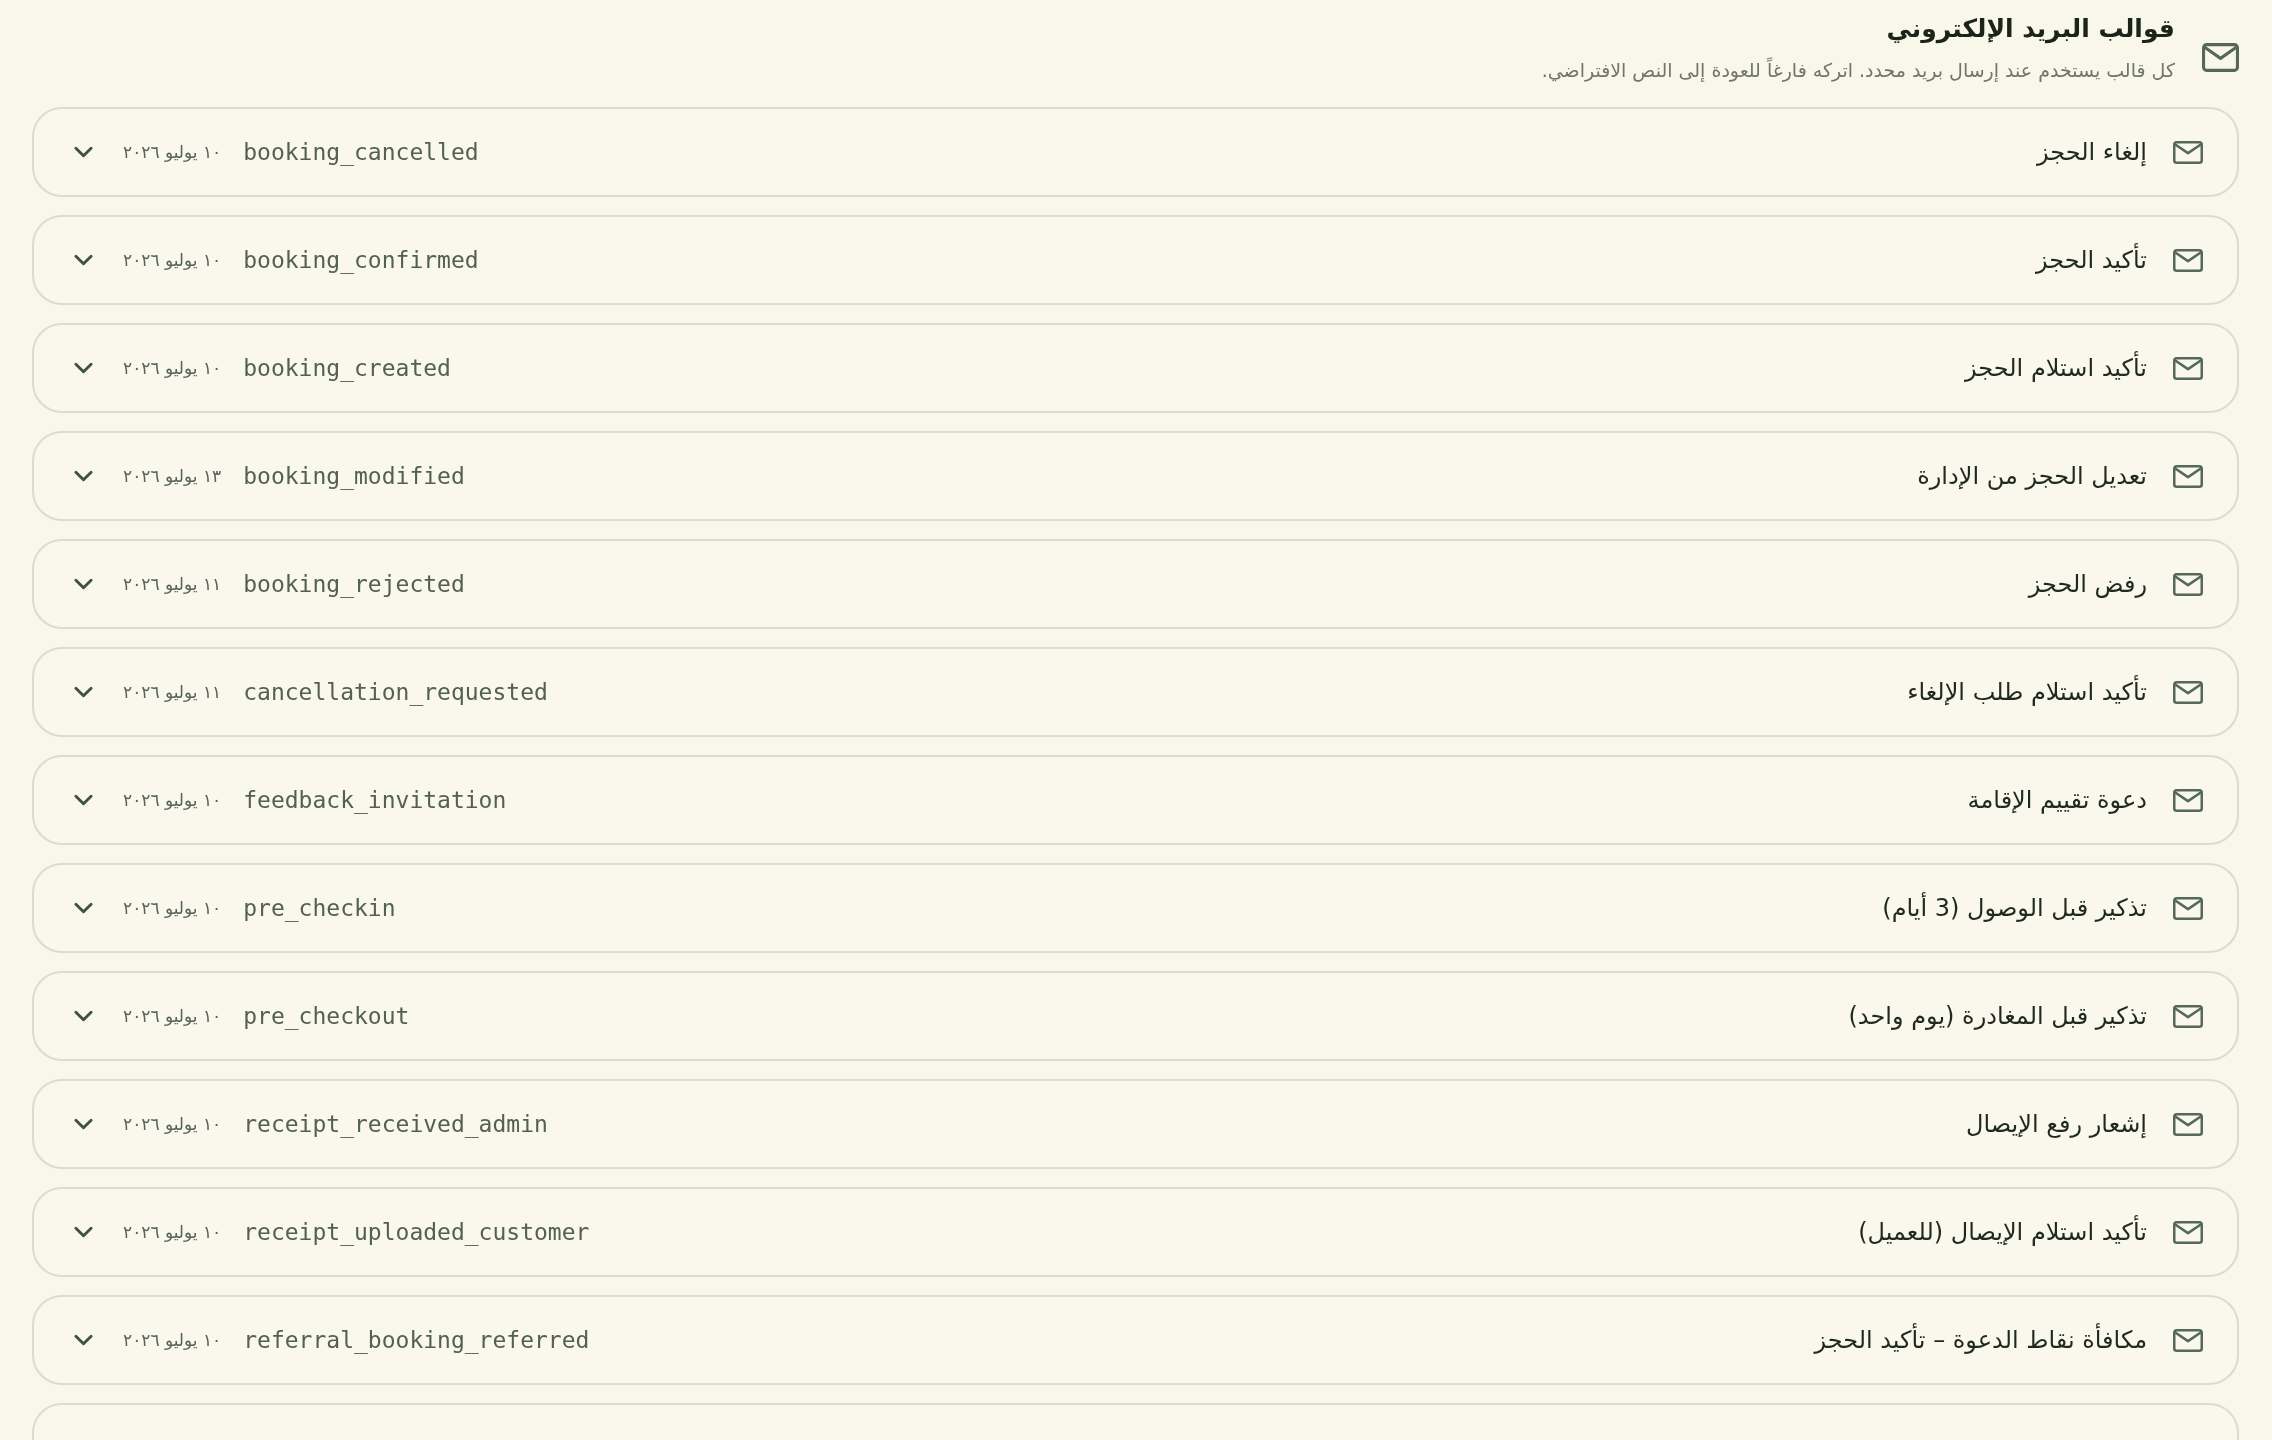 The image size is (2272, 1440). Describe the element at coordinates (361, 260) in the screenshot. I see `template-key: booking_confirmed` at that location.